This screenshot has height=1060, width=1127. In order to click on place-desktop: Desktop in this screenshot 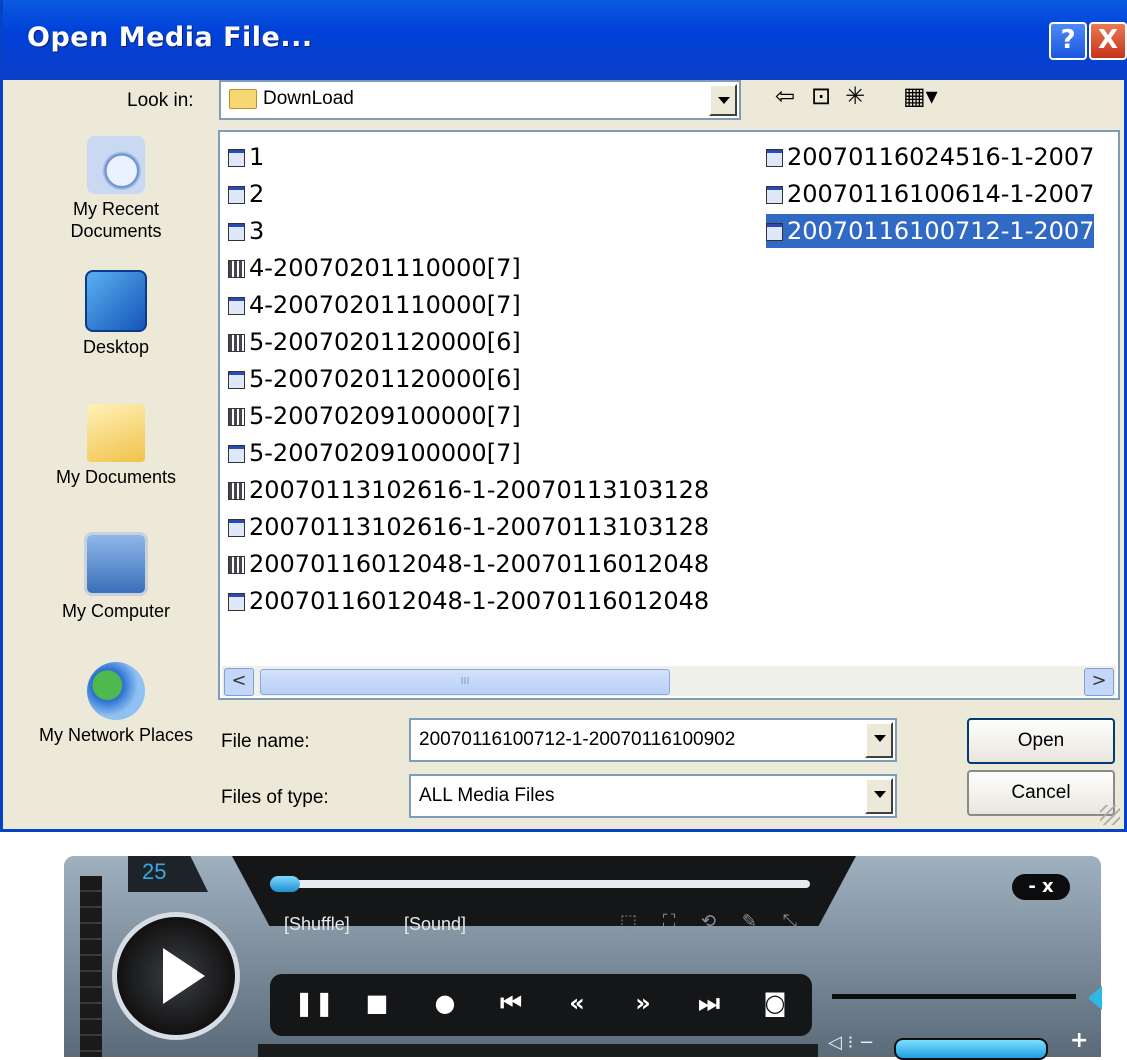, I will do `click(116, 314)`.